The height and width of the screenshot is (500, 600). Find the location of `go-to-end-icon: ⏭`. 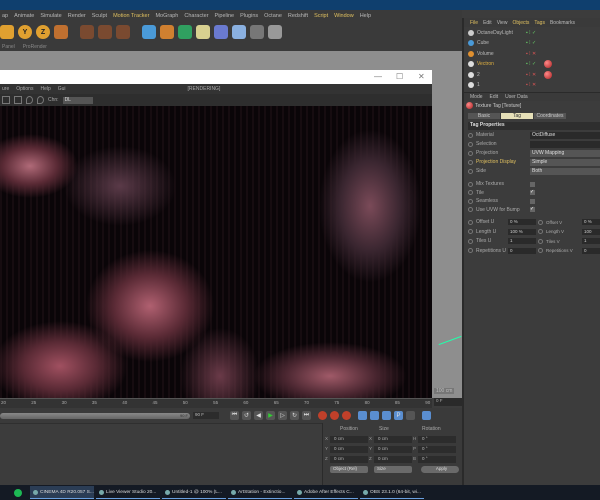

go-to-end-icon: ⏭ is located at coordinates (306, 415).